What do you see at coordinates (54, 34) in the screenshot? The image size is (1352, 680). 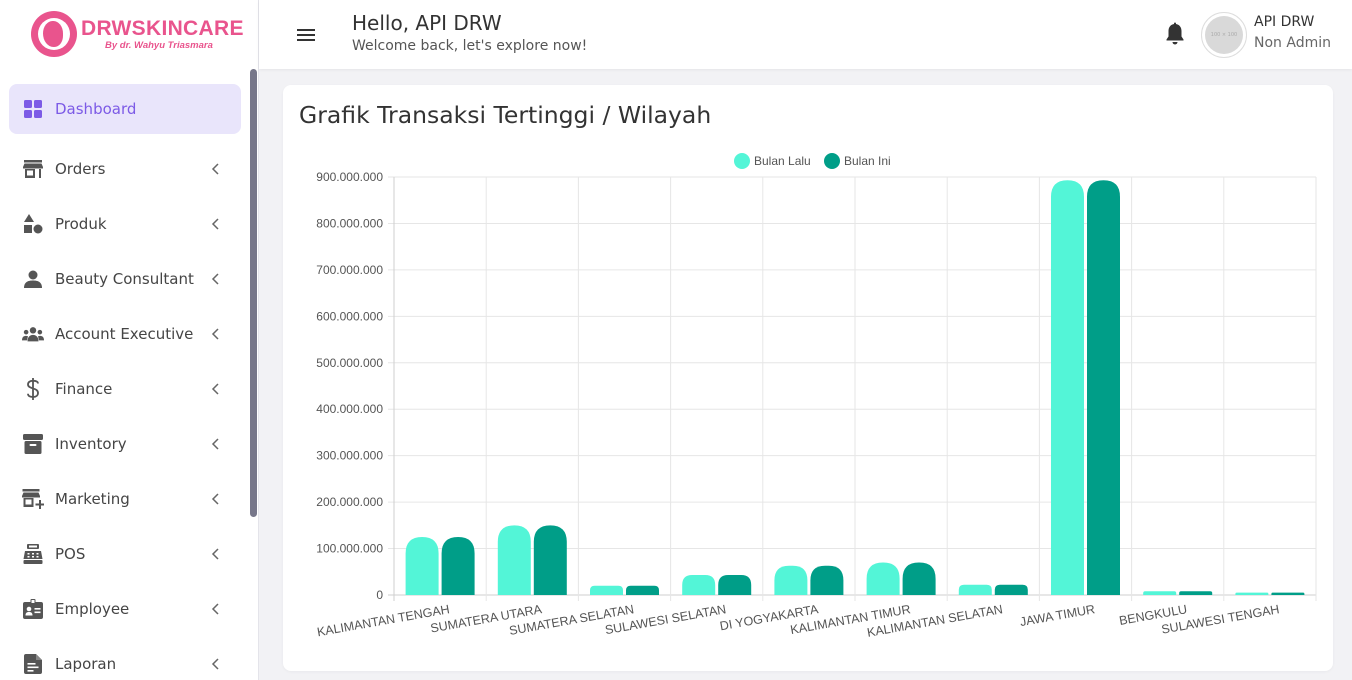 I see `brand-mark-icon` at bounding box center [54, 34].